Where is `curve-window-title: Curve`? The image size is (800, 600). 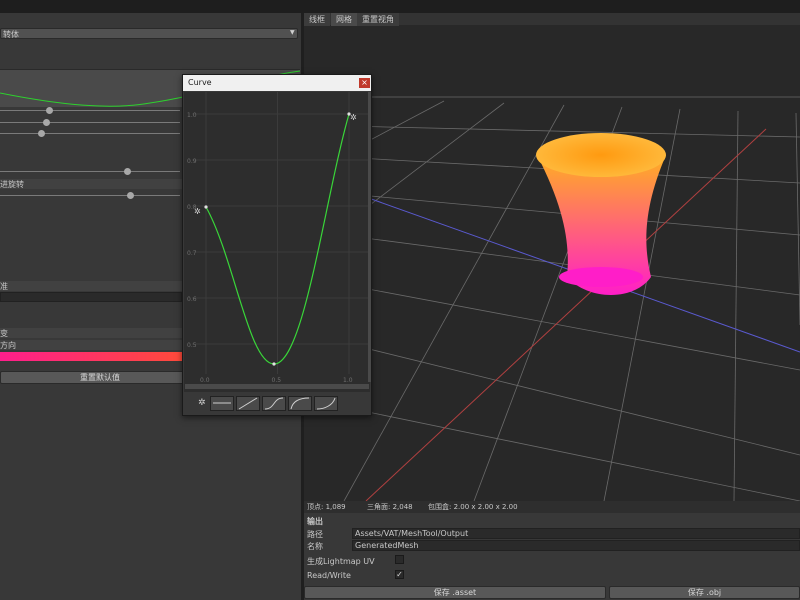 curve-window-title: Curve is located at coordinates (200, 82).